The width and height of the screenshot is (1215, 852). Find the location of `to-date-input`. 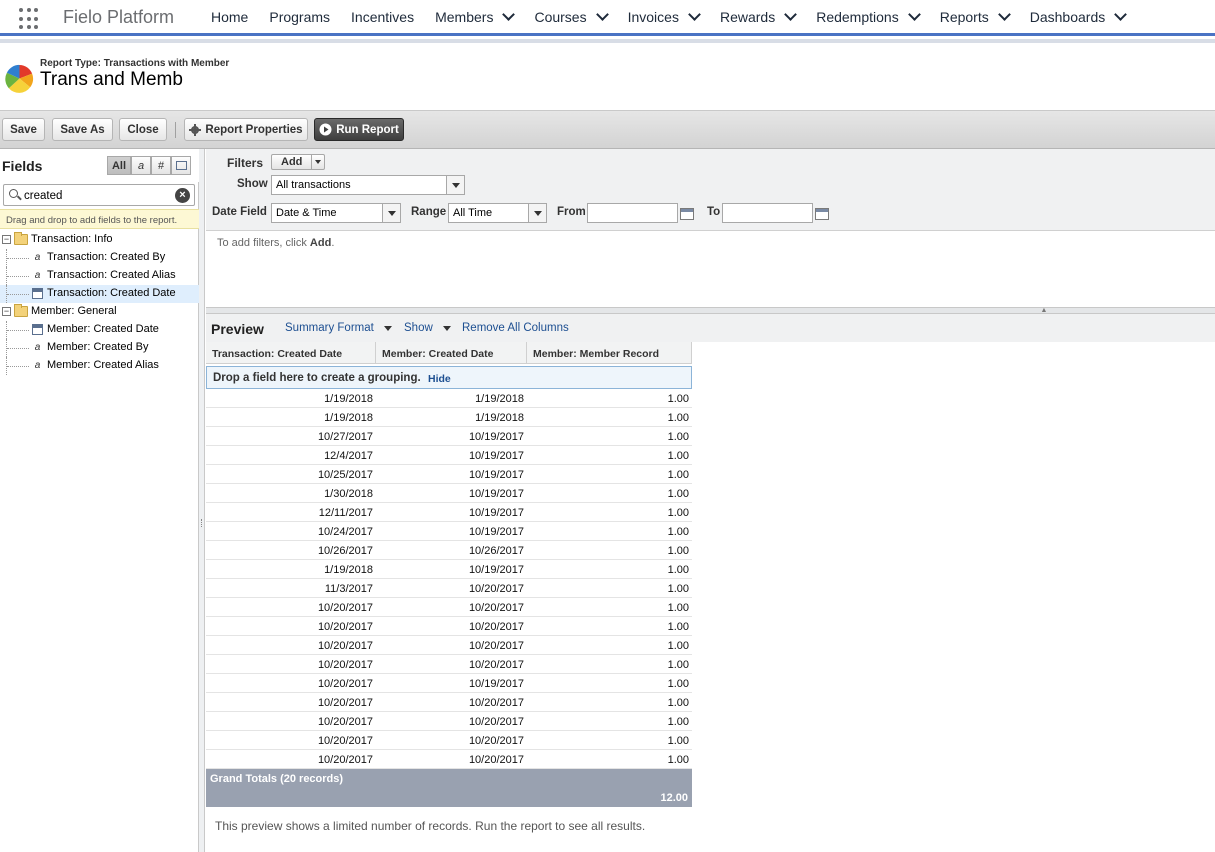

to-date-input is located at coordinates (767, 213).